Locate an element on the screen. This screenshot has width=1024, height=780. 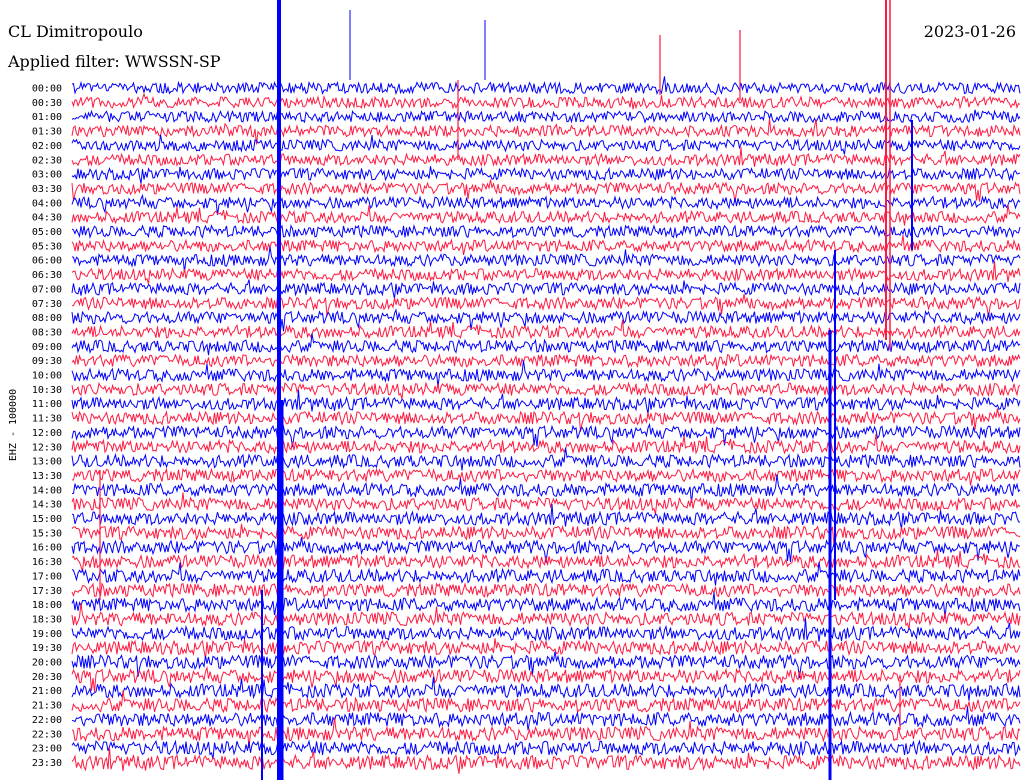
row-tick-label: 04:00 is located at coordinates (47, 203).